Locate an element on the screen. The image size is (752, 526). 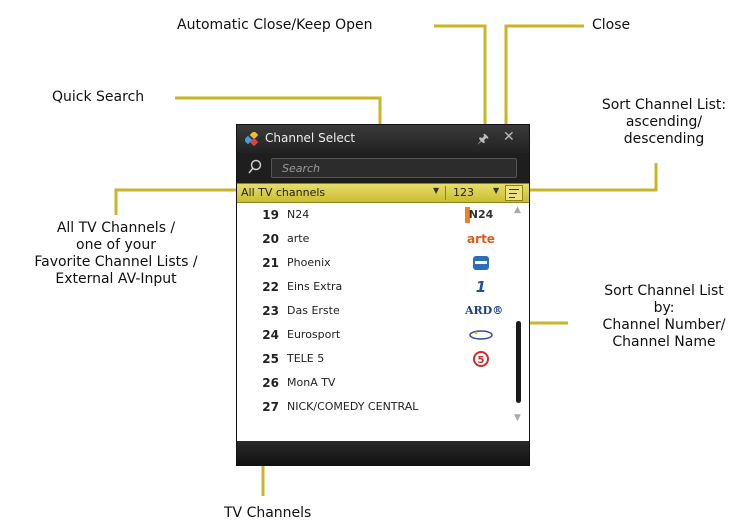
channel-filter-select: All TV channels is located at coordinates (283, 192).